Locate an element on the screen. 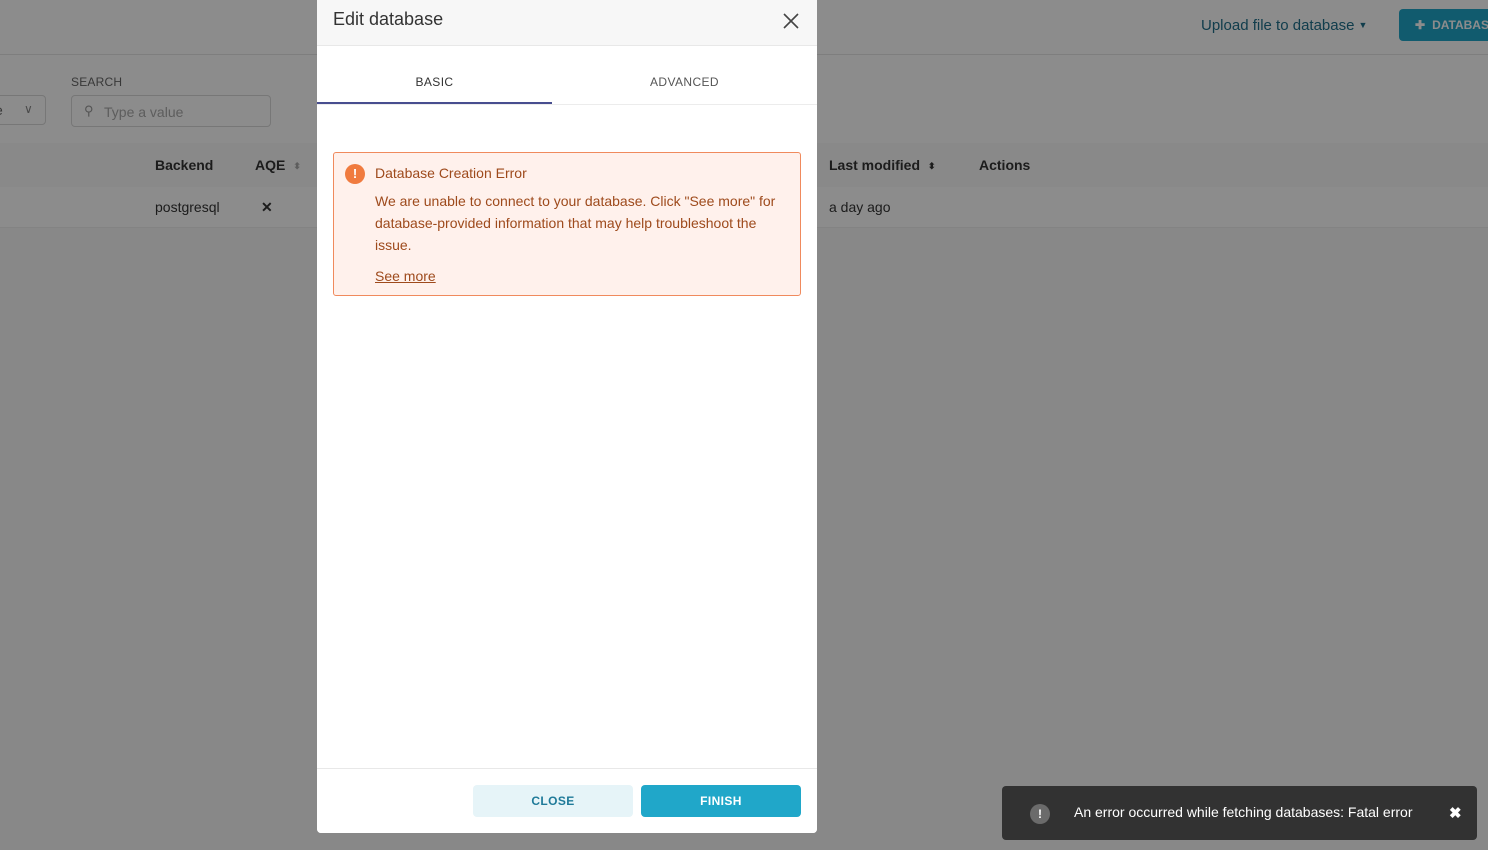  modal-header: Edit database is located at coordinates (567, 23).